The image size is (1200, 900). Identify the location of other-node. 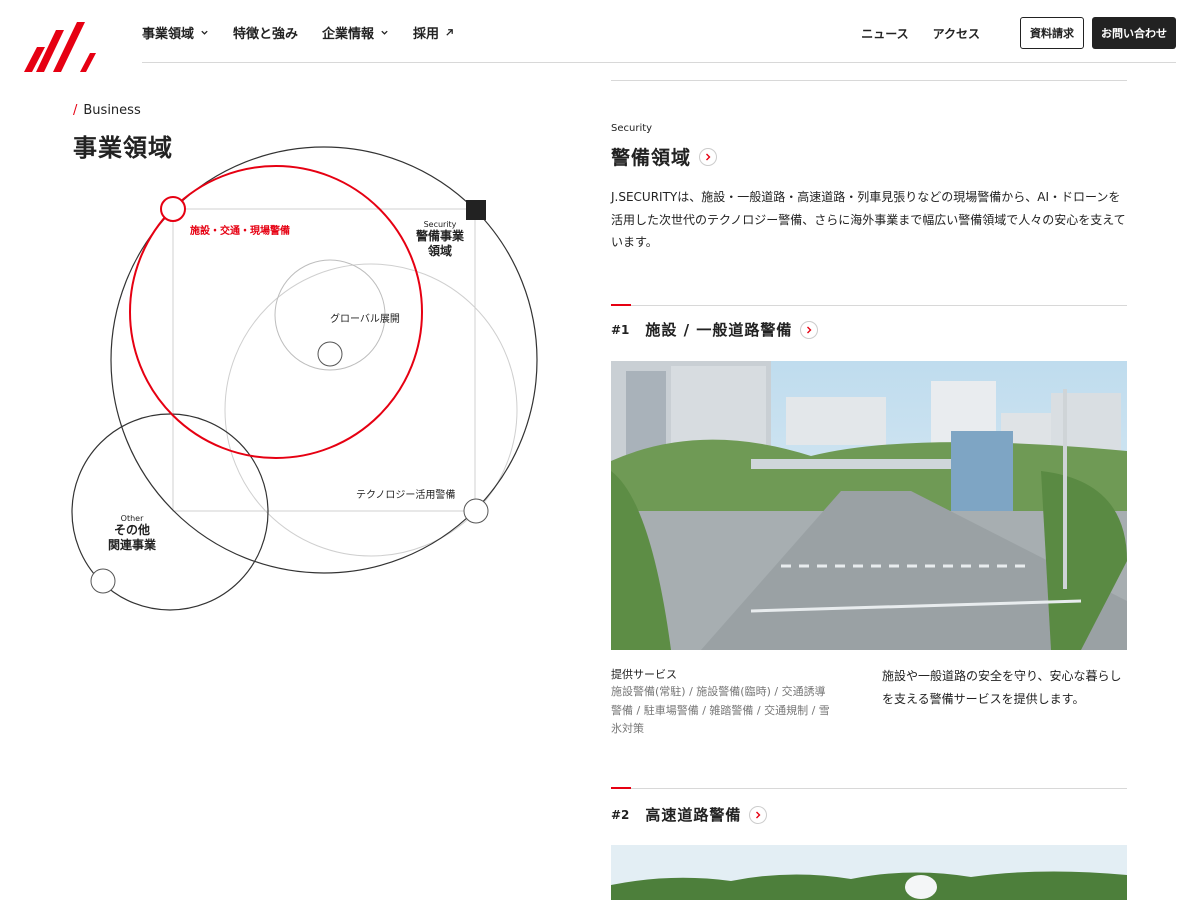
(103, 581).